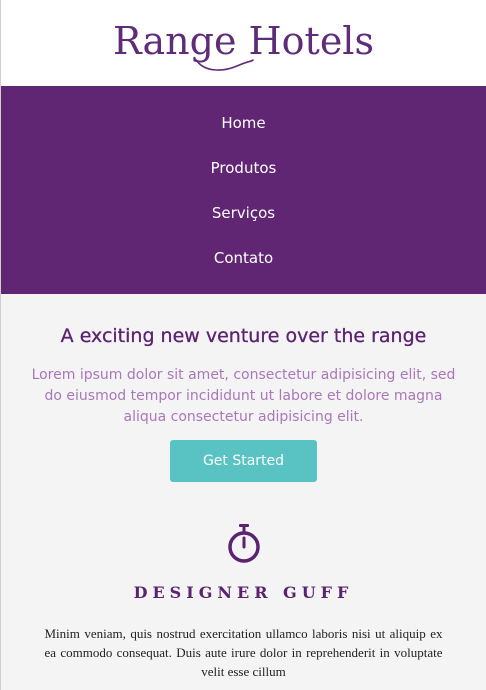 The height and width of the screenshot is (690, 486). I want to click on nav-item-servicos: Serviços, so click(243, 213).